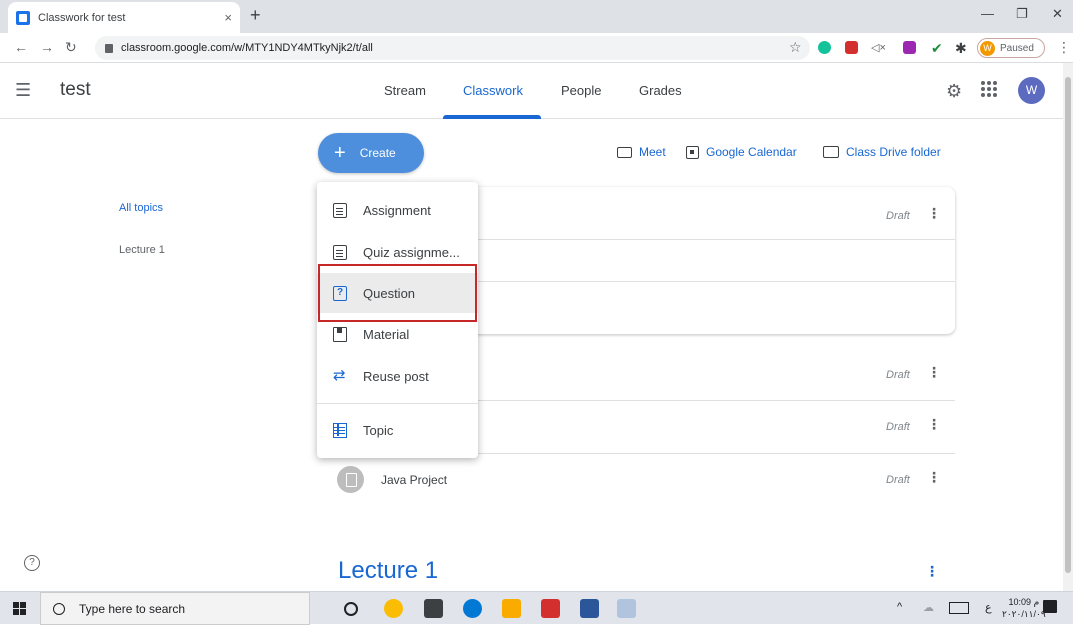  I want to click on menu-divider, so click(397, 403).